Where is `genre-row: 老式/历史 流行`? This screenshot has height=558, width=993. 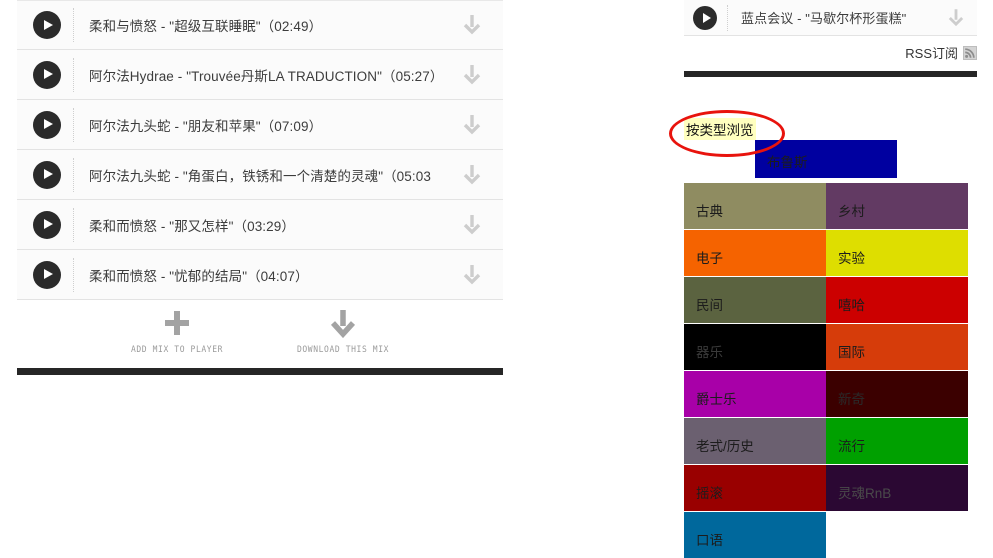
genre-row: 老式/历史 流行 is located at coordinates (826, 441).